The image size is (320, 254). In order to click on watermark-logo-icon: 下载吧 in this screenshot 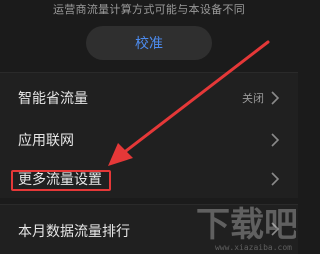, I will do `click(247, 225)`.